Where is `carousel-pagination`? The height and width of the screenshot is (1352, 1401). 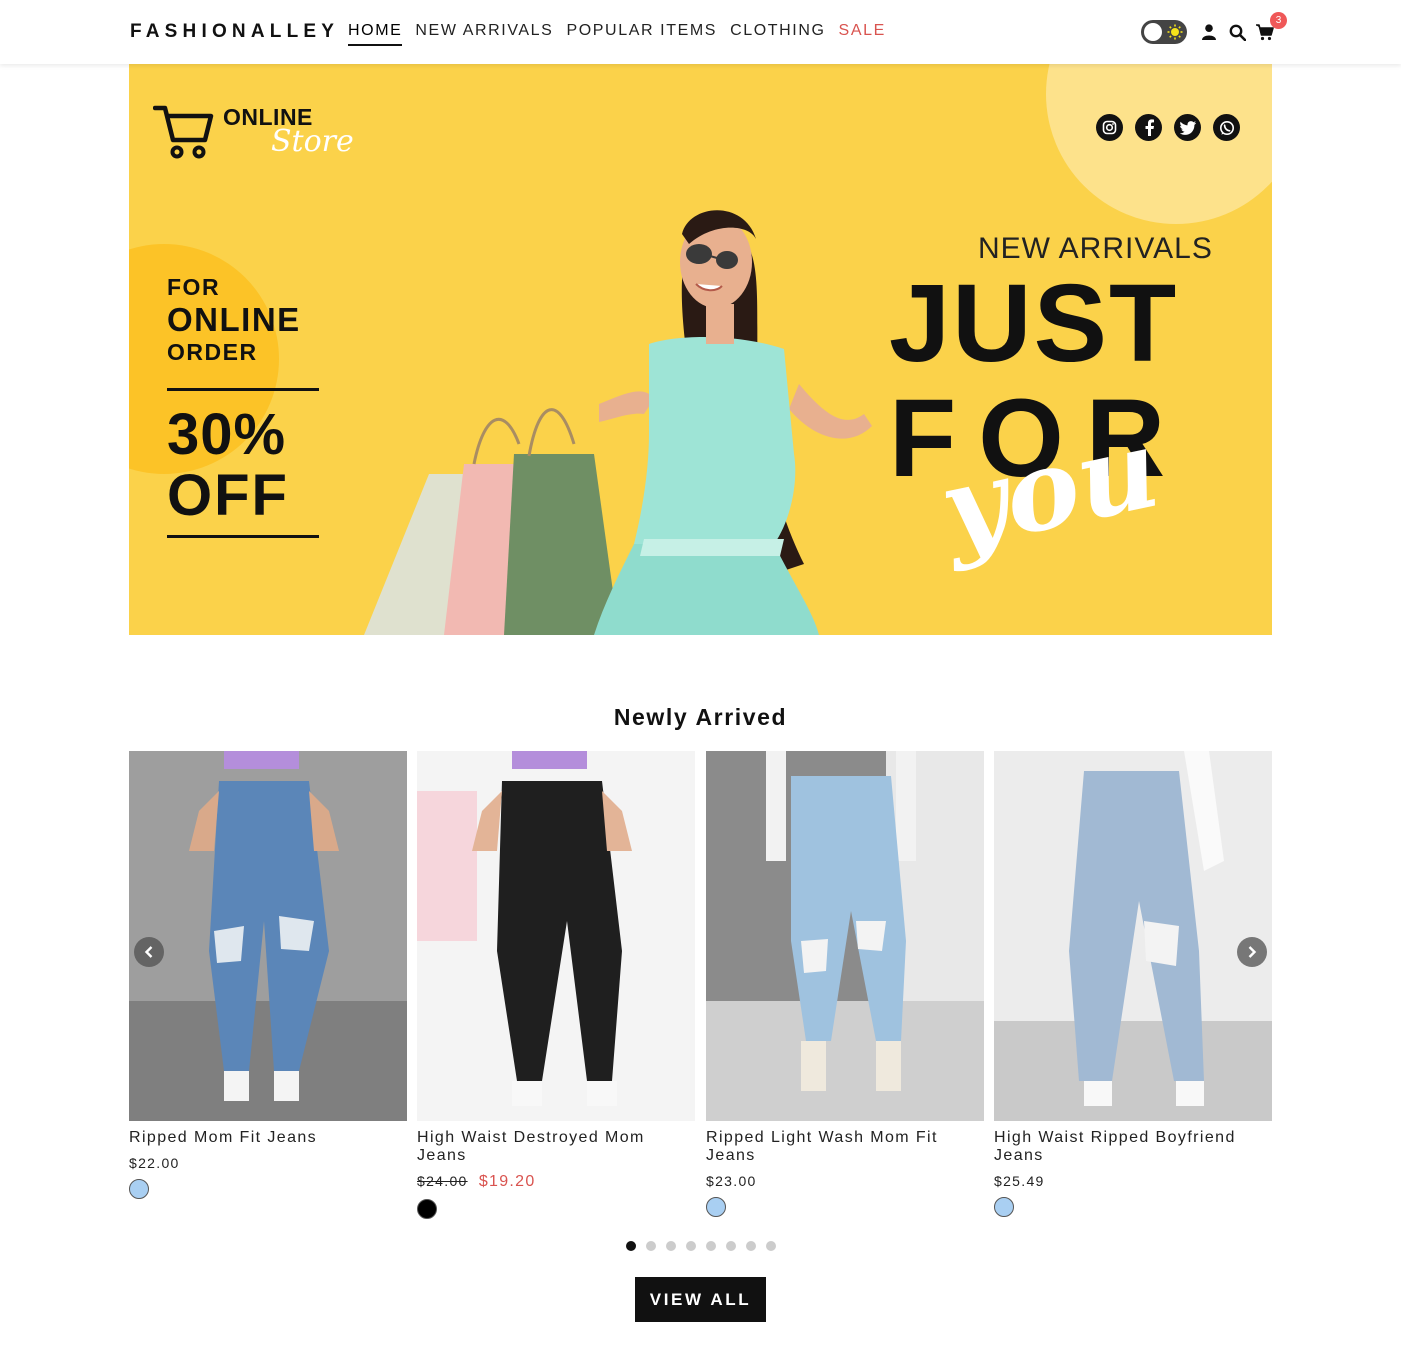
carousel-pagination is located at coordinates (701, 1246).